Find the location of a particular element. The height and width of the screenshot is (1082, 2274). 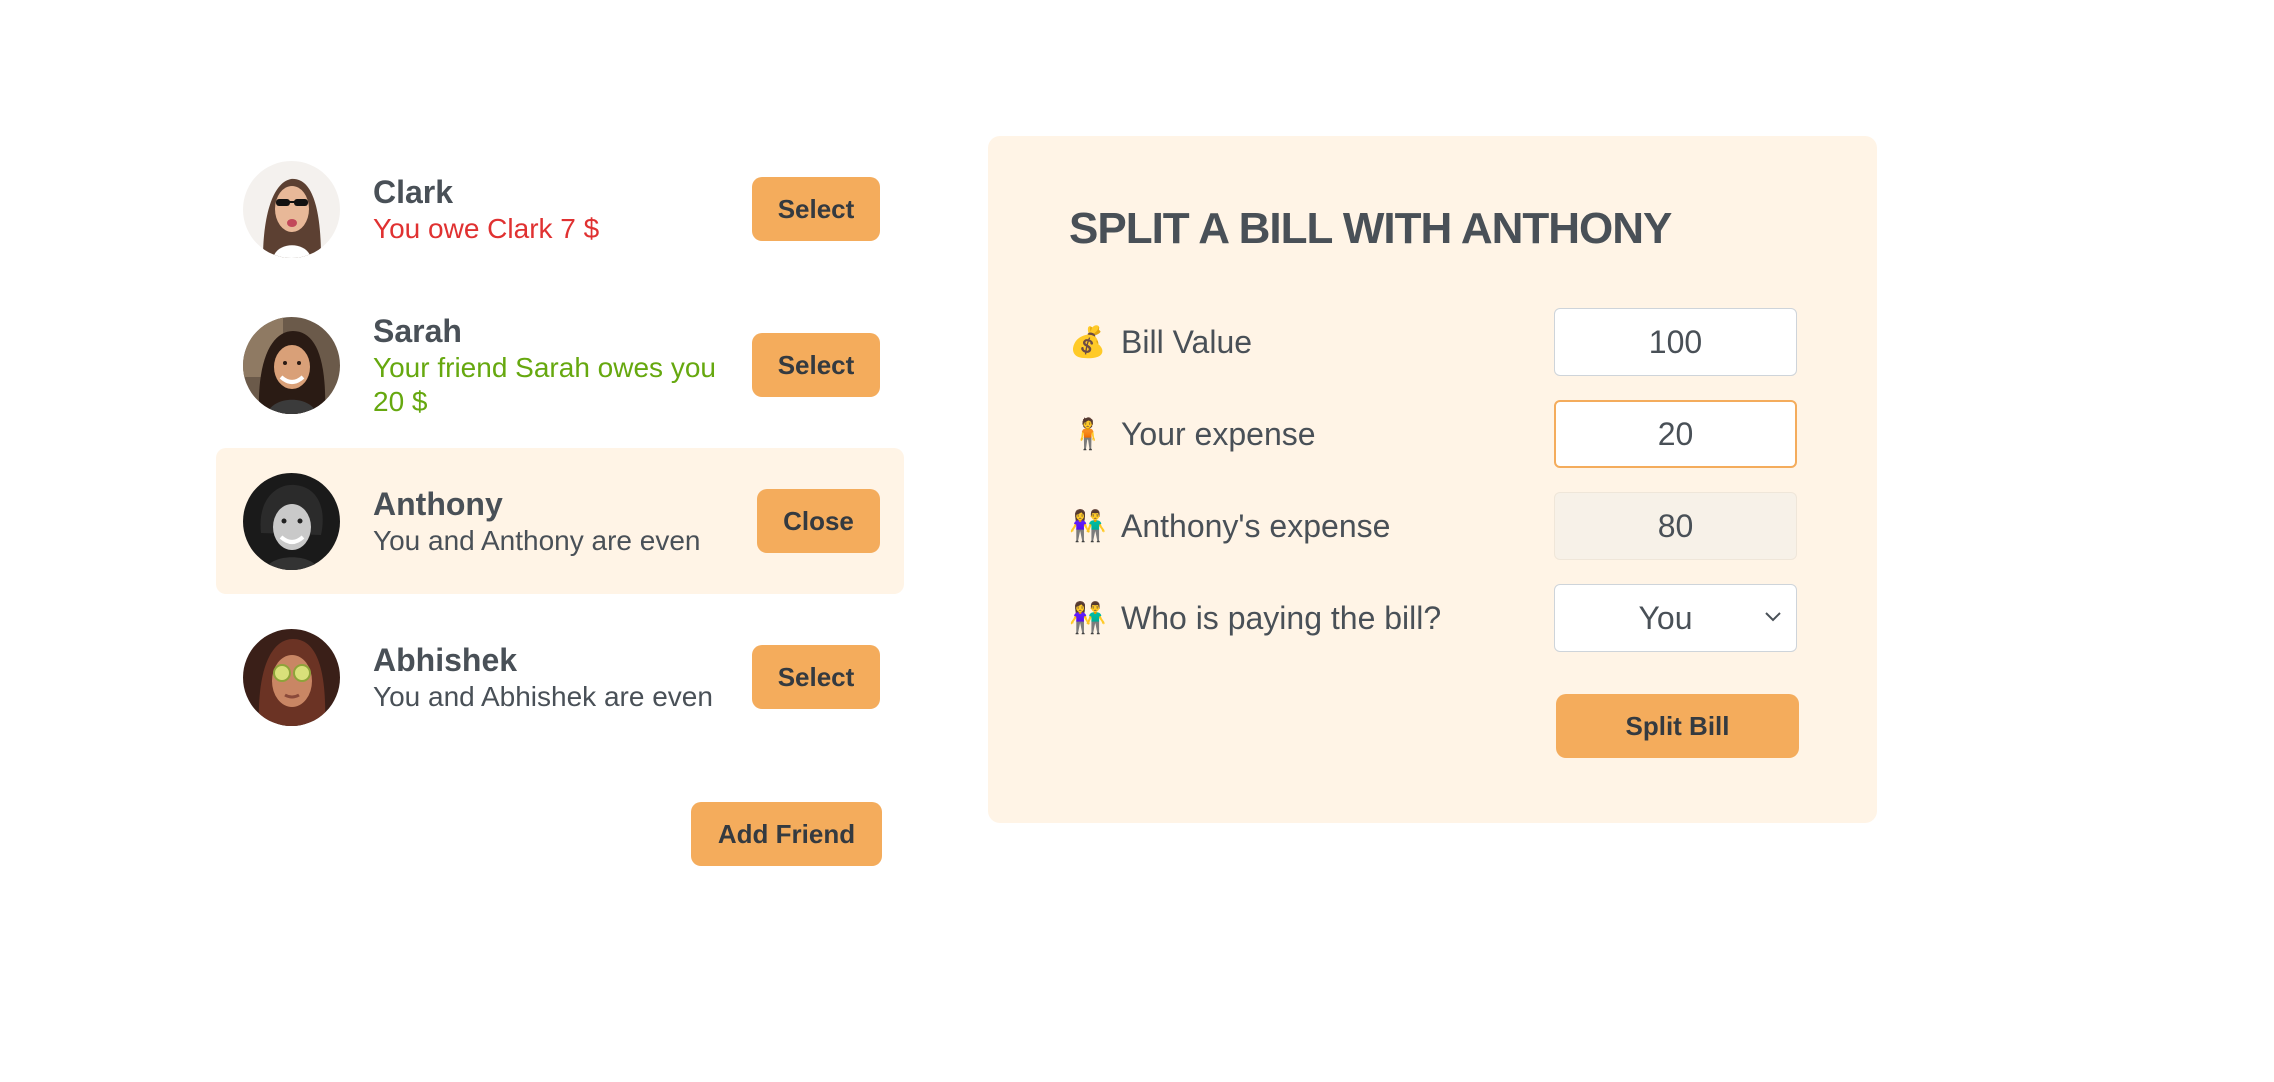

friend-balance: Your friend Sarah owes you 20 $ is located at coordinates (544, 384).